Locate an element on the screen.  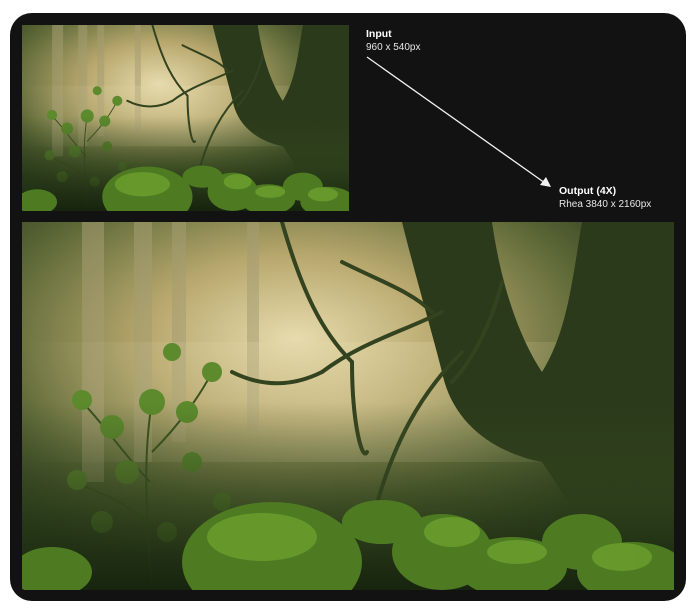
input-label: Input 960 x 540px is located at coordinates (393, 40).